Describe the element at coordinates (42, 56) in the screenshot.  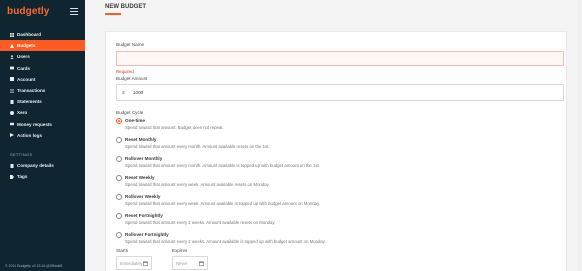
I see `sidebar-item-users: Users` at that location.